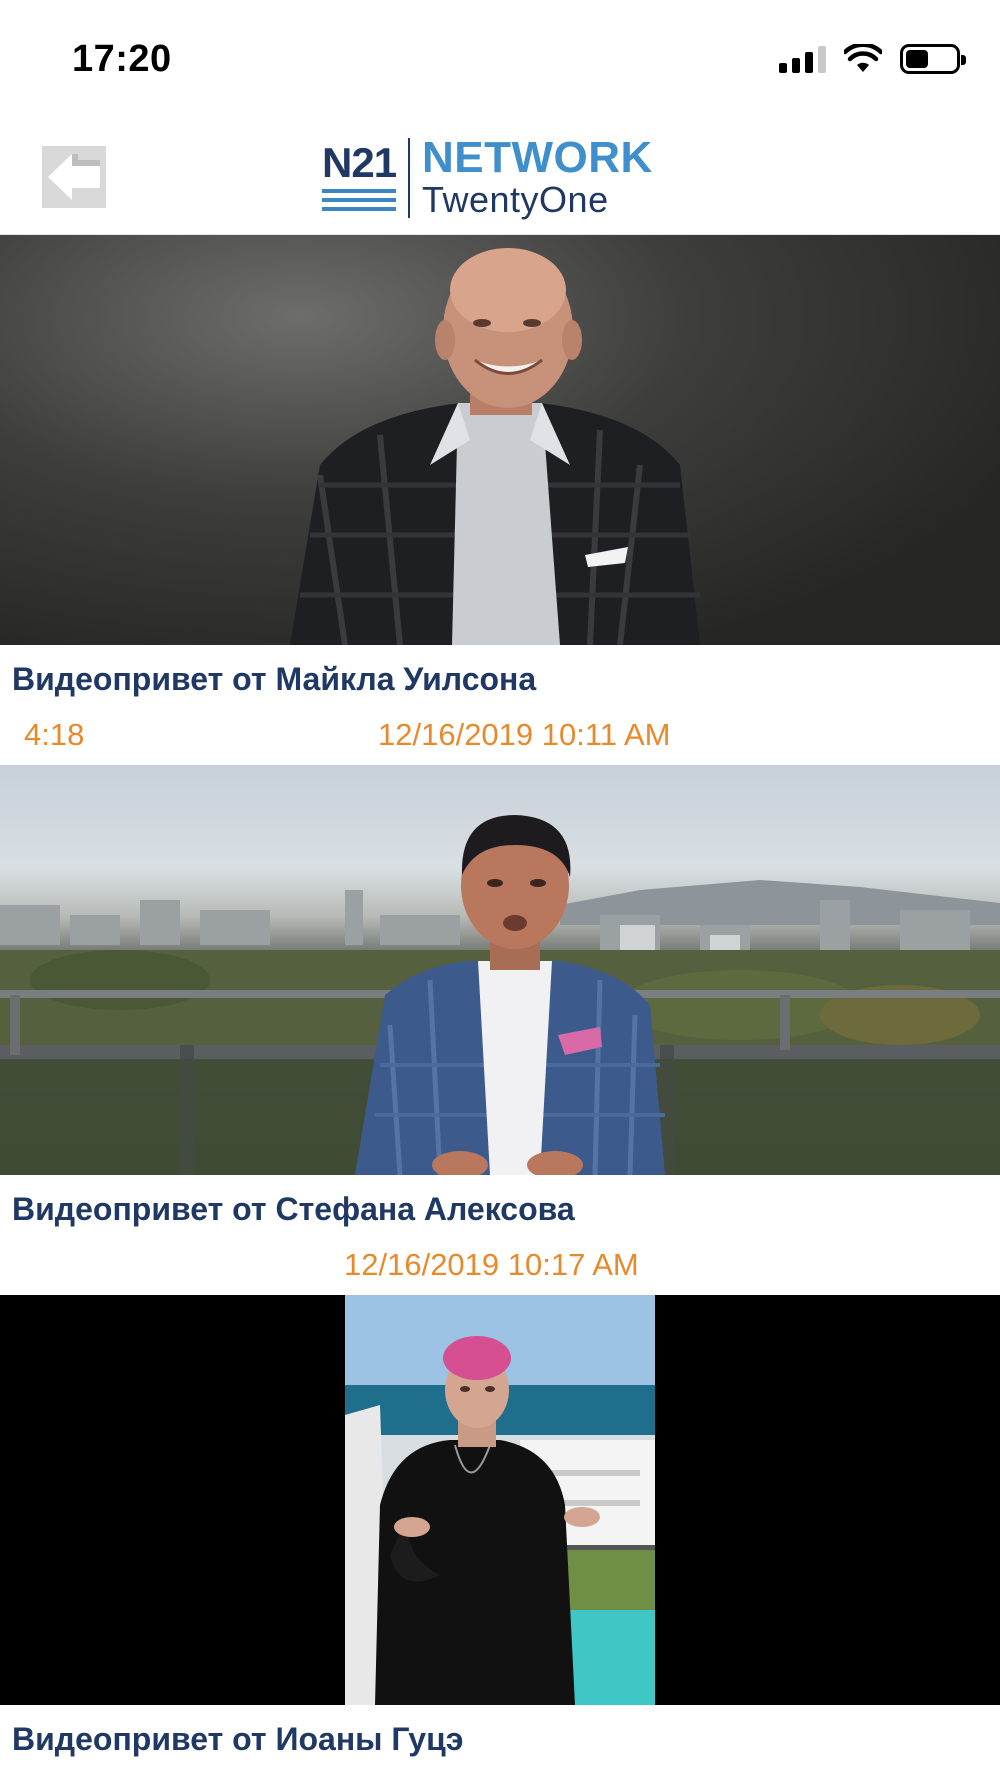 The height and width of the screenshot is (1778, 1000). I want to click on video-meta: 12/16/2019 10:17 AM, so click(500, 1266).